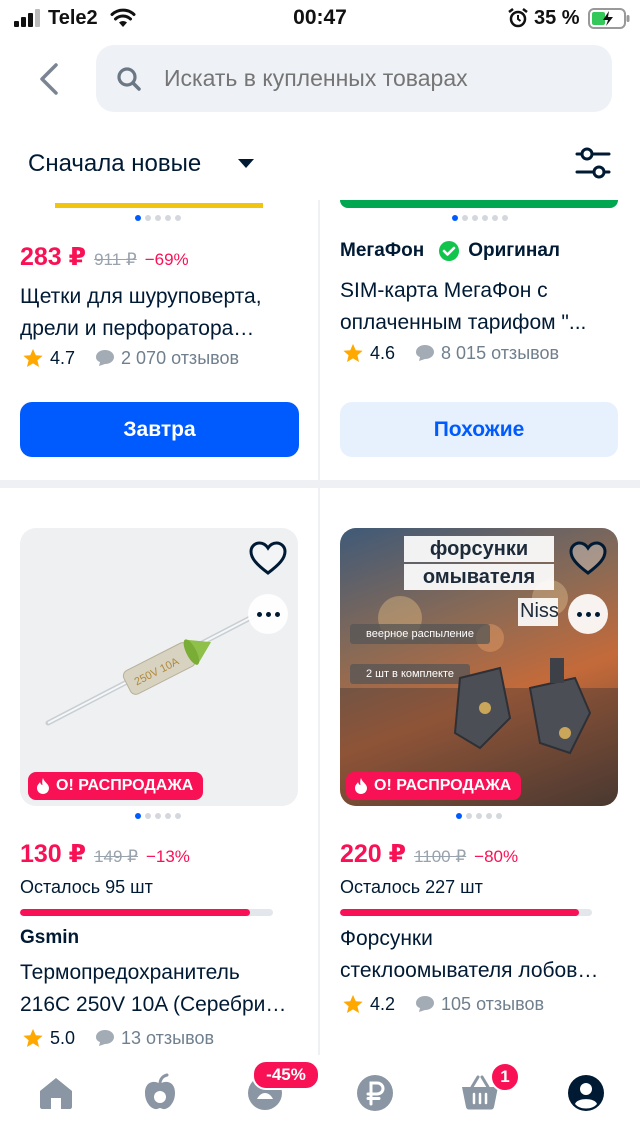 The width and height of the screenshot is (640, 1139). I want to click on rating-value: 4.6, so click(383, 352).